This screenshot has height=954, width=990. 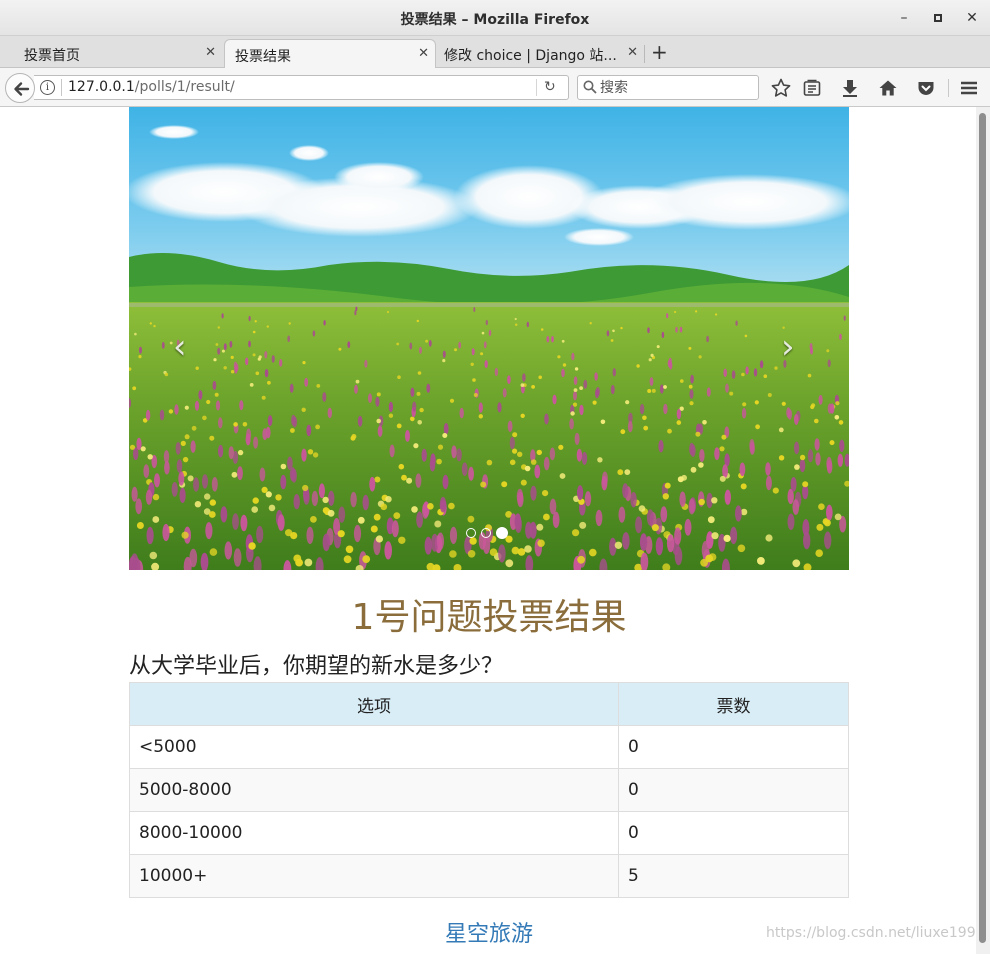 I want to click on table-row: <5000 0, so click(x=489, y=747).